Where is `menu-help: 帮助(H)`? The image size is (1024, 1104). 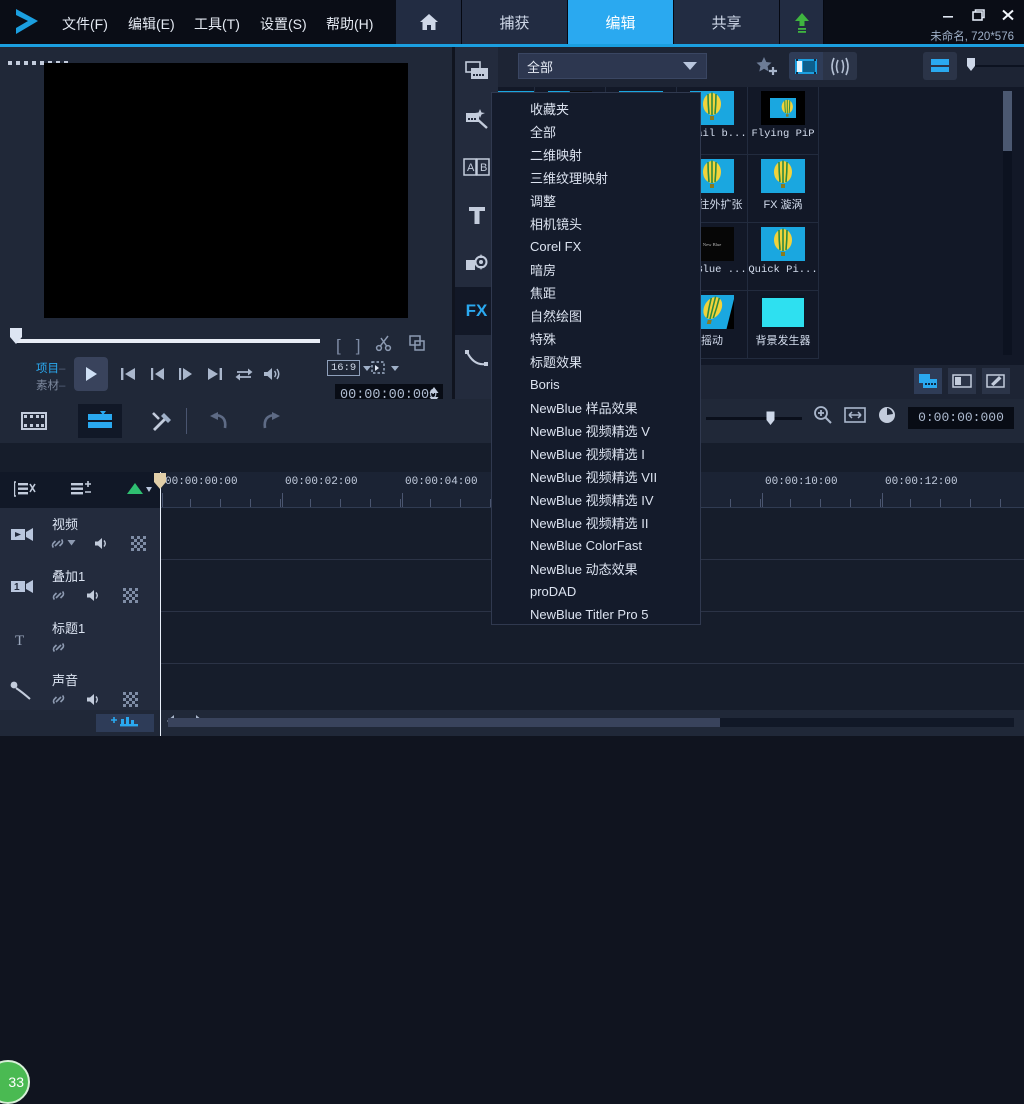
menu-help: 帮助(H) is located at coordinates (349, 24).